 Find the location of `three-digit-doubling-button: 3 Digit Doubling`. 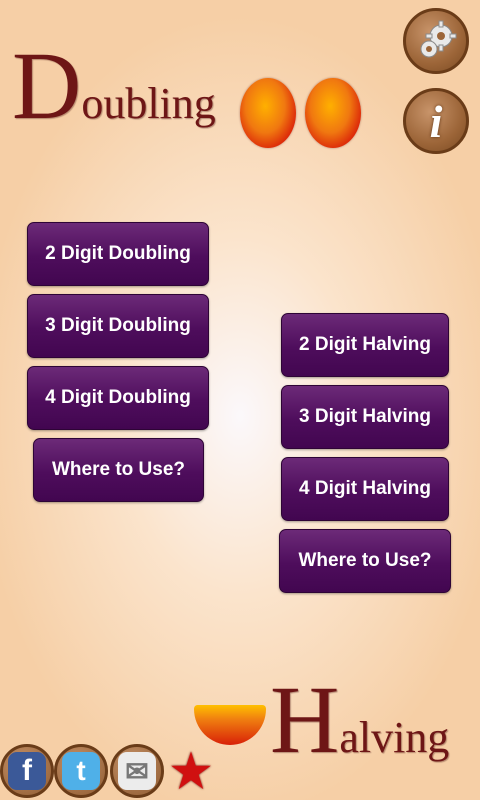

three-digit-doubling-button: 3 Digit Doubling is located at coordinates (118, 326).